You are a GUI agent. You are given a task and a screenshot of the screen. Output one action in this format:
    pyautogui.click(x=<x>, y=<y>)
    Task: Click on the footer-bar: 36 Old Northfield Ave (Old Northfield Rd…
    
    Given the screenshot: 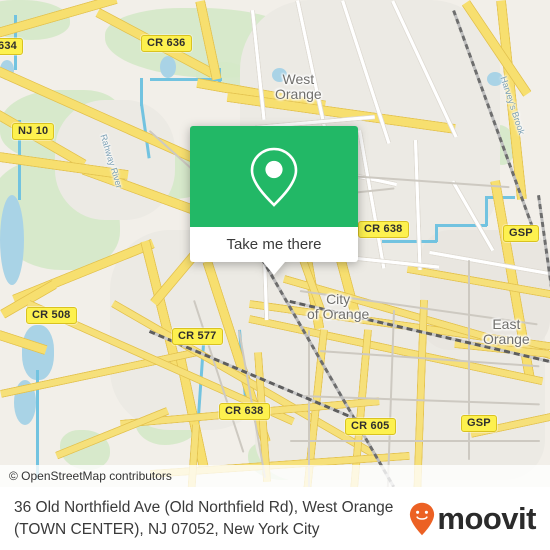 What is the action you would take?
    pyautogui.click(x=275, y=518)
    